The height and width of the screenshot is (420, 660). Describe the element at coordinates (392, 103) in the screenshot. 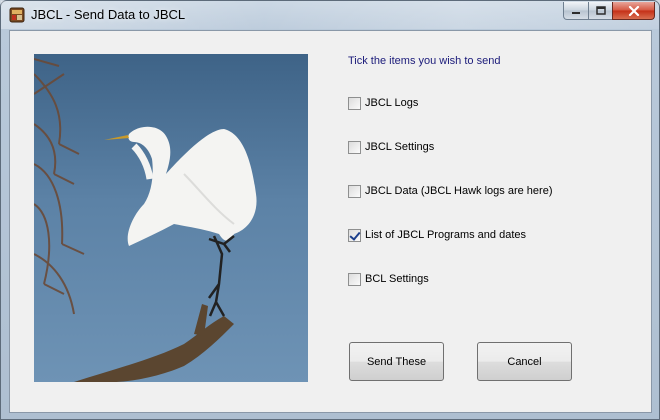

I see `option-label: JBCL Logs` at that location.